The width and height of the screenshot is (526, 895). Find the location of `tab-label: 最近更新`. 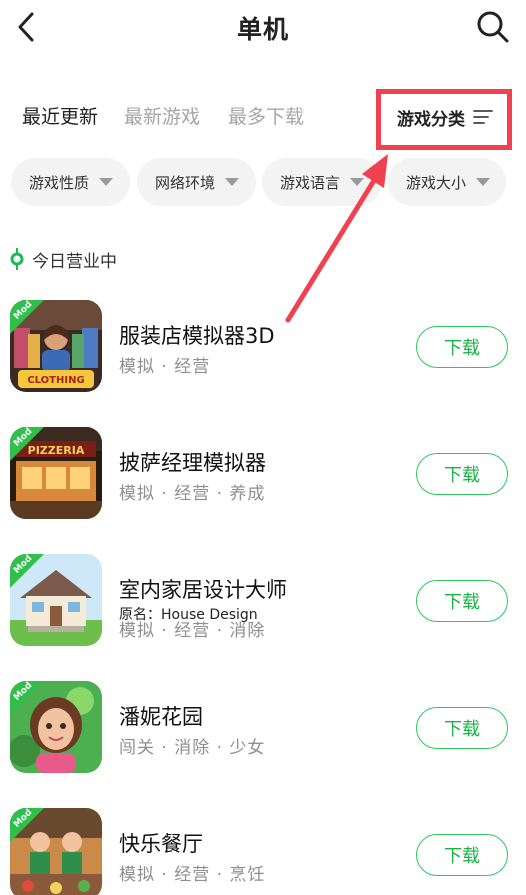

tab-label: 最近更新 is located at coordinates (60, 117).